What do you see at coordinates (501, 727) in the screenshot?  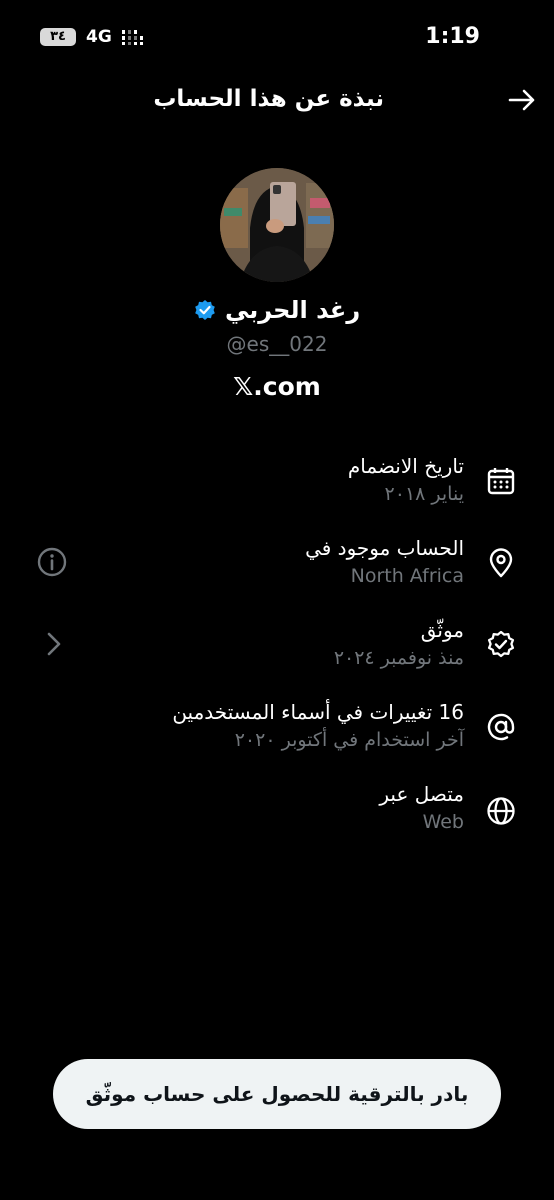 I see `at-sign-icon` at bounding box center [501, 727].